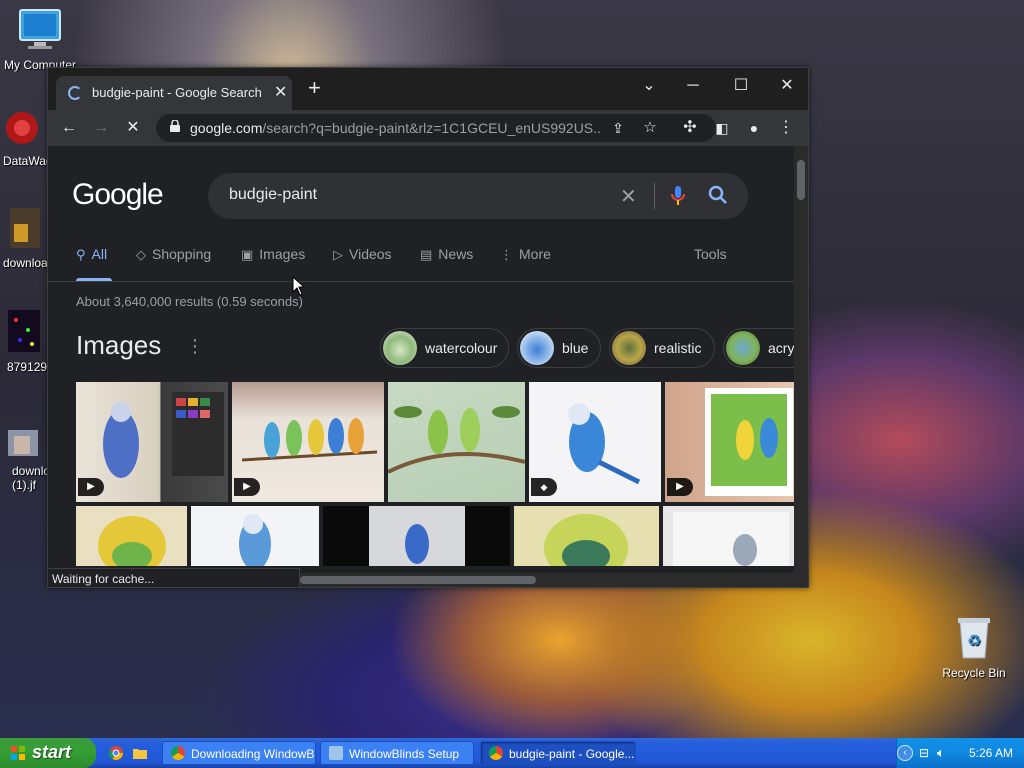 The height and width of the screenshot is (768, 1024). I want to click on tag-icon: ◆, so click(544, 487).